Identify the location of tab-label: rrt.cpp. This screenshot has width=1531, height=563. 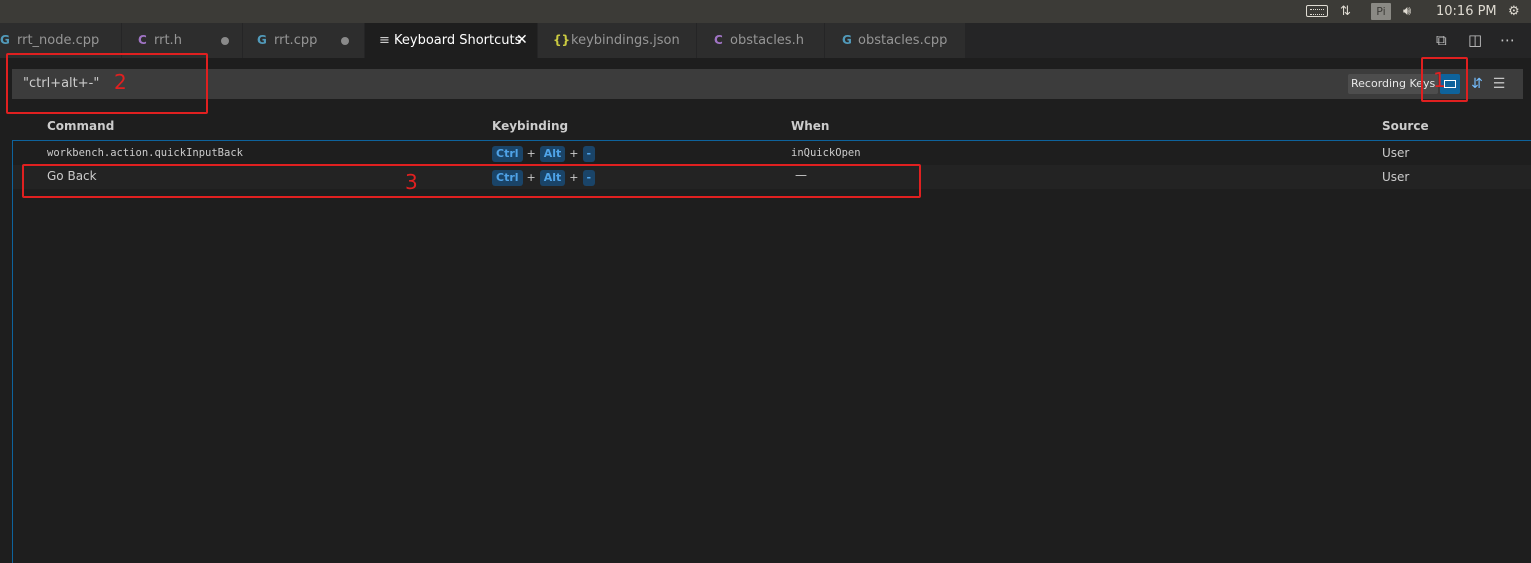
(296, 40).